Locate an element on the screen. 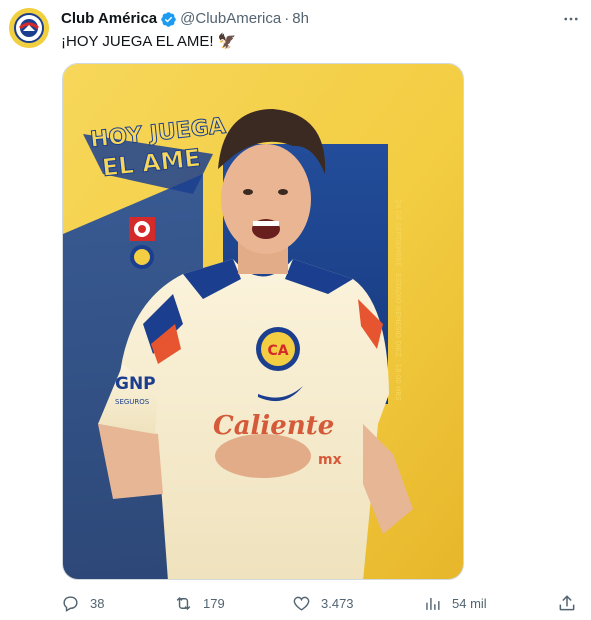  repost-button: 179 is located at coordinates (199, 603).